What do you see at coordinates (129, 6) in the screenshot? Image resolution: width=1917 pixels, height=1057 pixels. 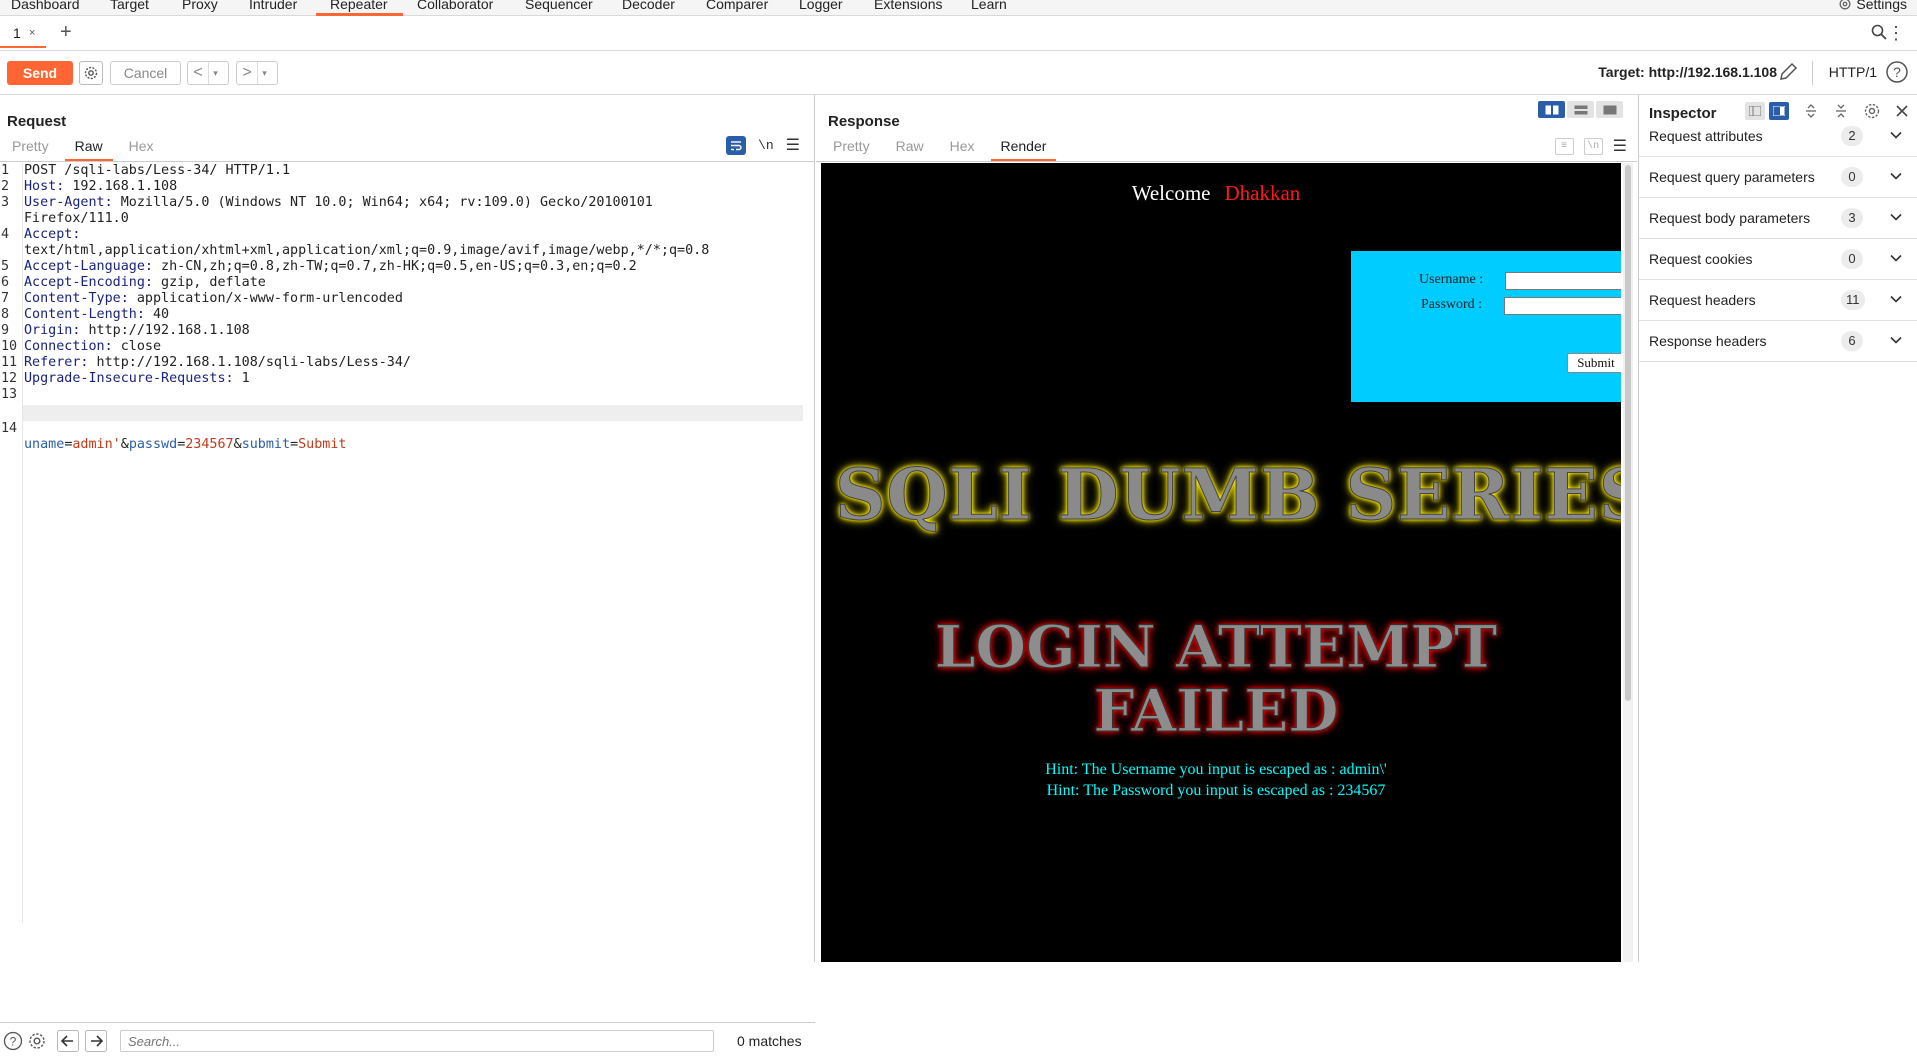 I see `menu-target: Target` at bounding box center [129, 6].